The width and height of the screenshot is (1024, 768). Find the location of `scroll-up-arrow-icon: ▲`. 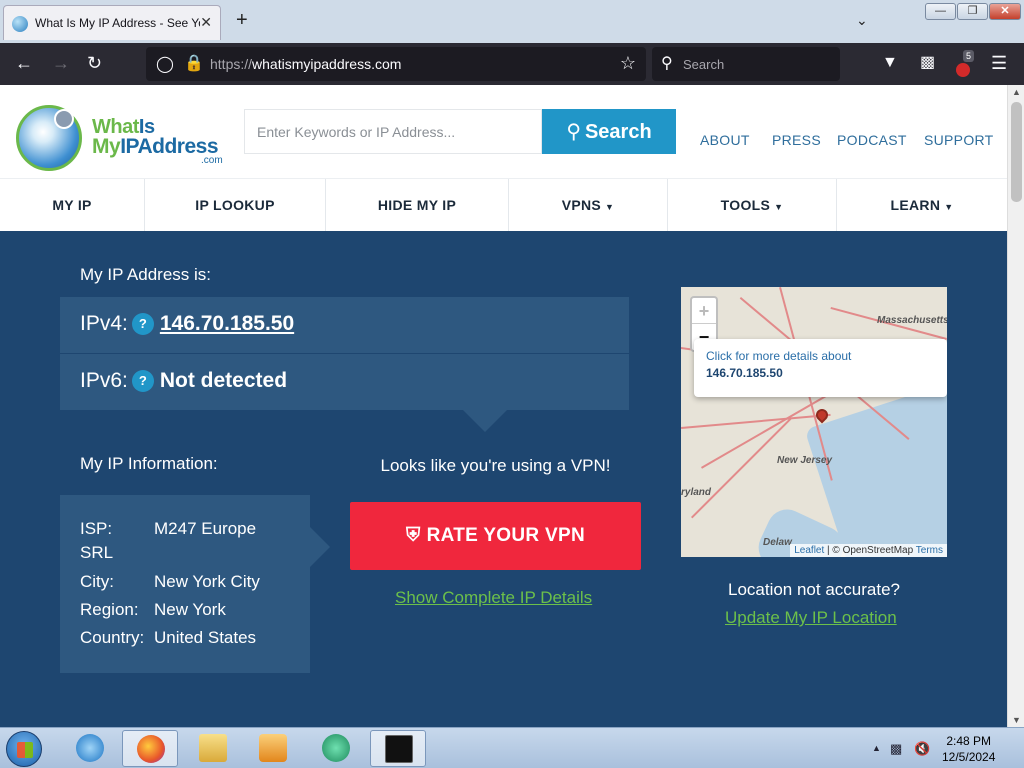

scroll-up-arrow-icon: ▲ is located at coordinates (1016, 92).